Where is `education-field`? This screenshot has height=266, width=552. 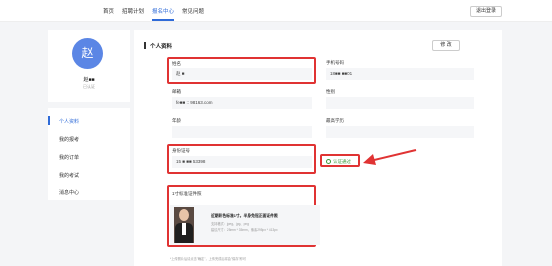 education-field is located at coordinates (400, 132).